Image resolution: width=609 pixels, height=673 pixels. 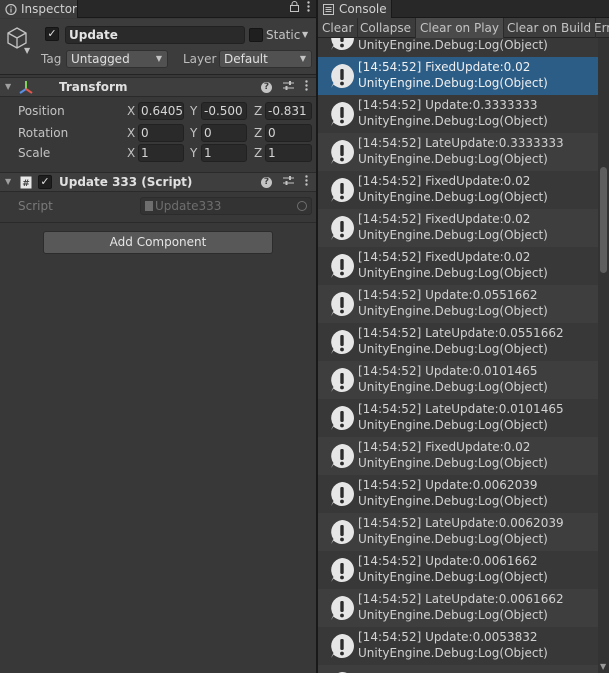 What do you see at coordinates (458, 669) in the screenshot?
I see `console-log-entry` at bounding box center [458, 669].